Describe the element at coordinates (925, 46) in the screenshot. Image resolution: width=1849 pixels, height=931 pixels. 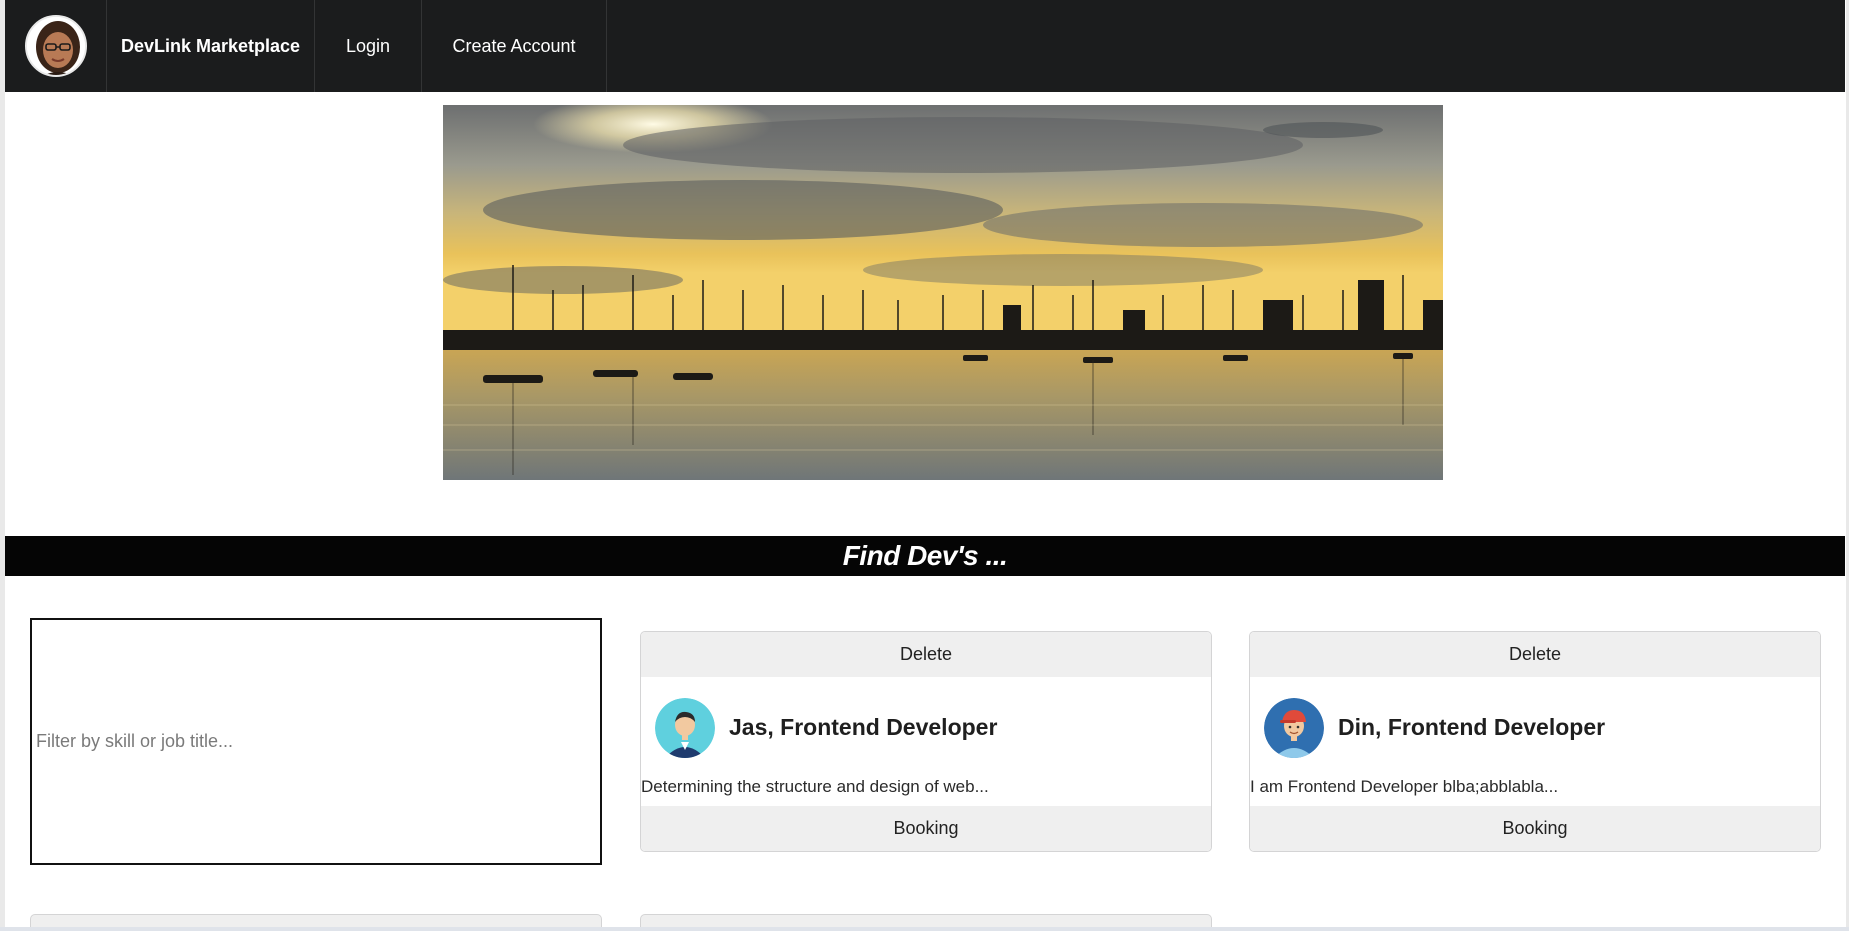
I see `top-nav: DevLink Marketplace Login Create Account` at that location.